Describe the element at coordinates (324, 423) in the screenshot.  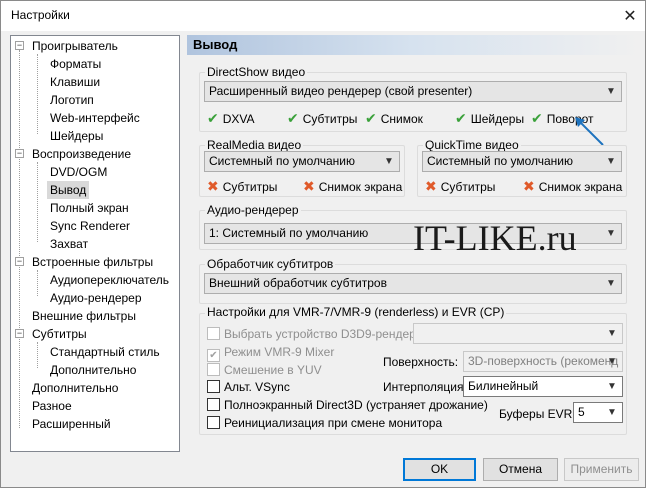
I see `reinit-checkbox: Реинициализация при смене монитора` at that location.